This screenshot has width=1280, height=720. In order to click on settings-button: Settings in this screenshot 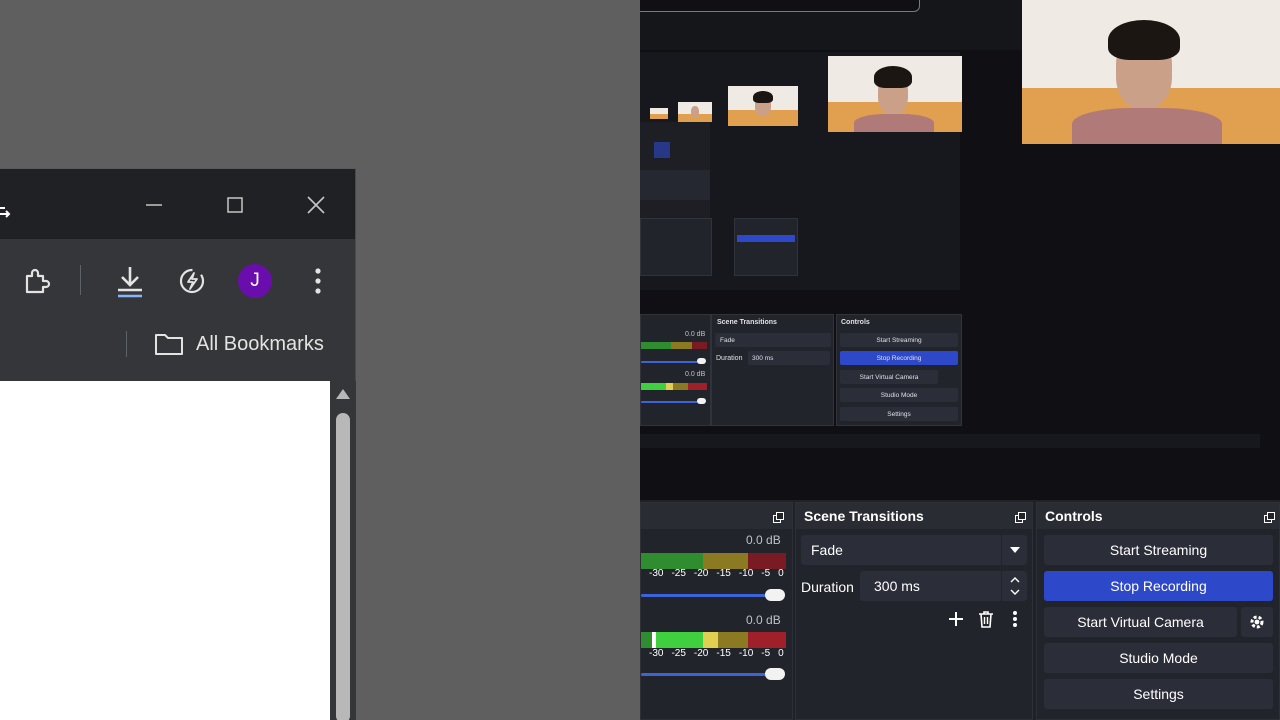, I will do `click(1158, 694)`.